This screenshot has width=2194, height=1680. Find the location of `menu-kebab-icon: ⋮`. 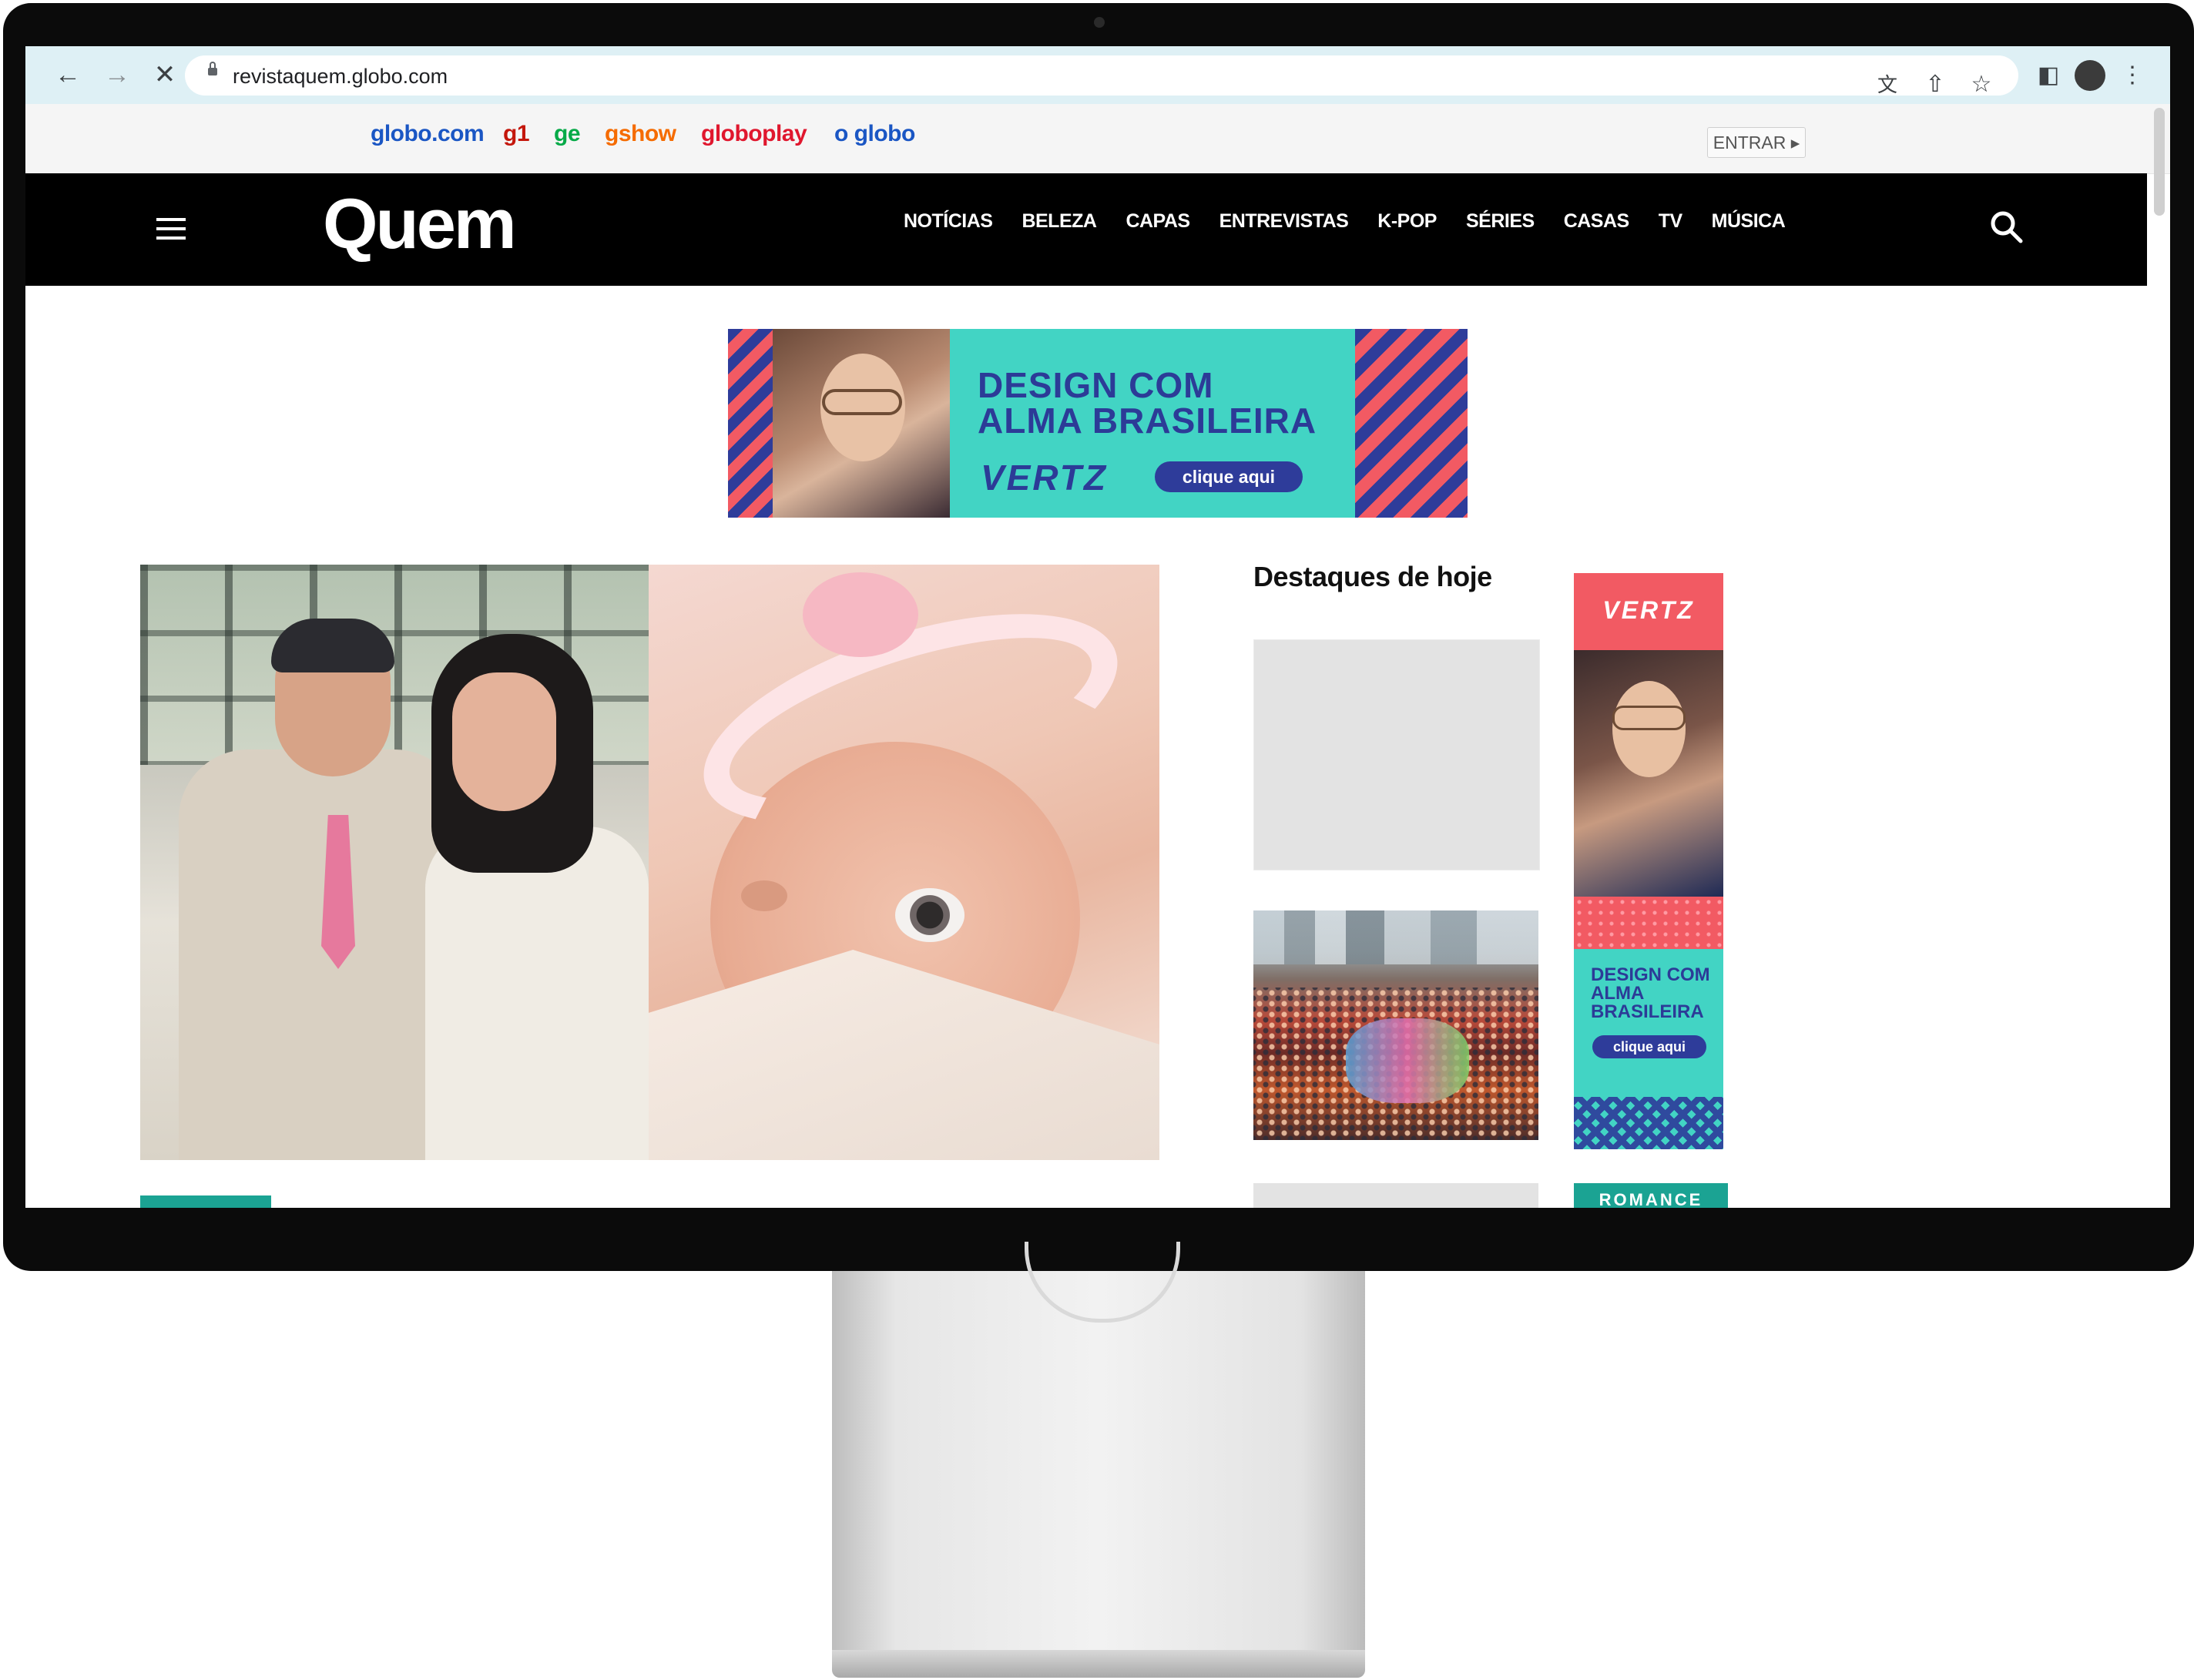

menu-kebab-icon: ⋮ is located at coordinates (2132, 75).